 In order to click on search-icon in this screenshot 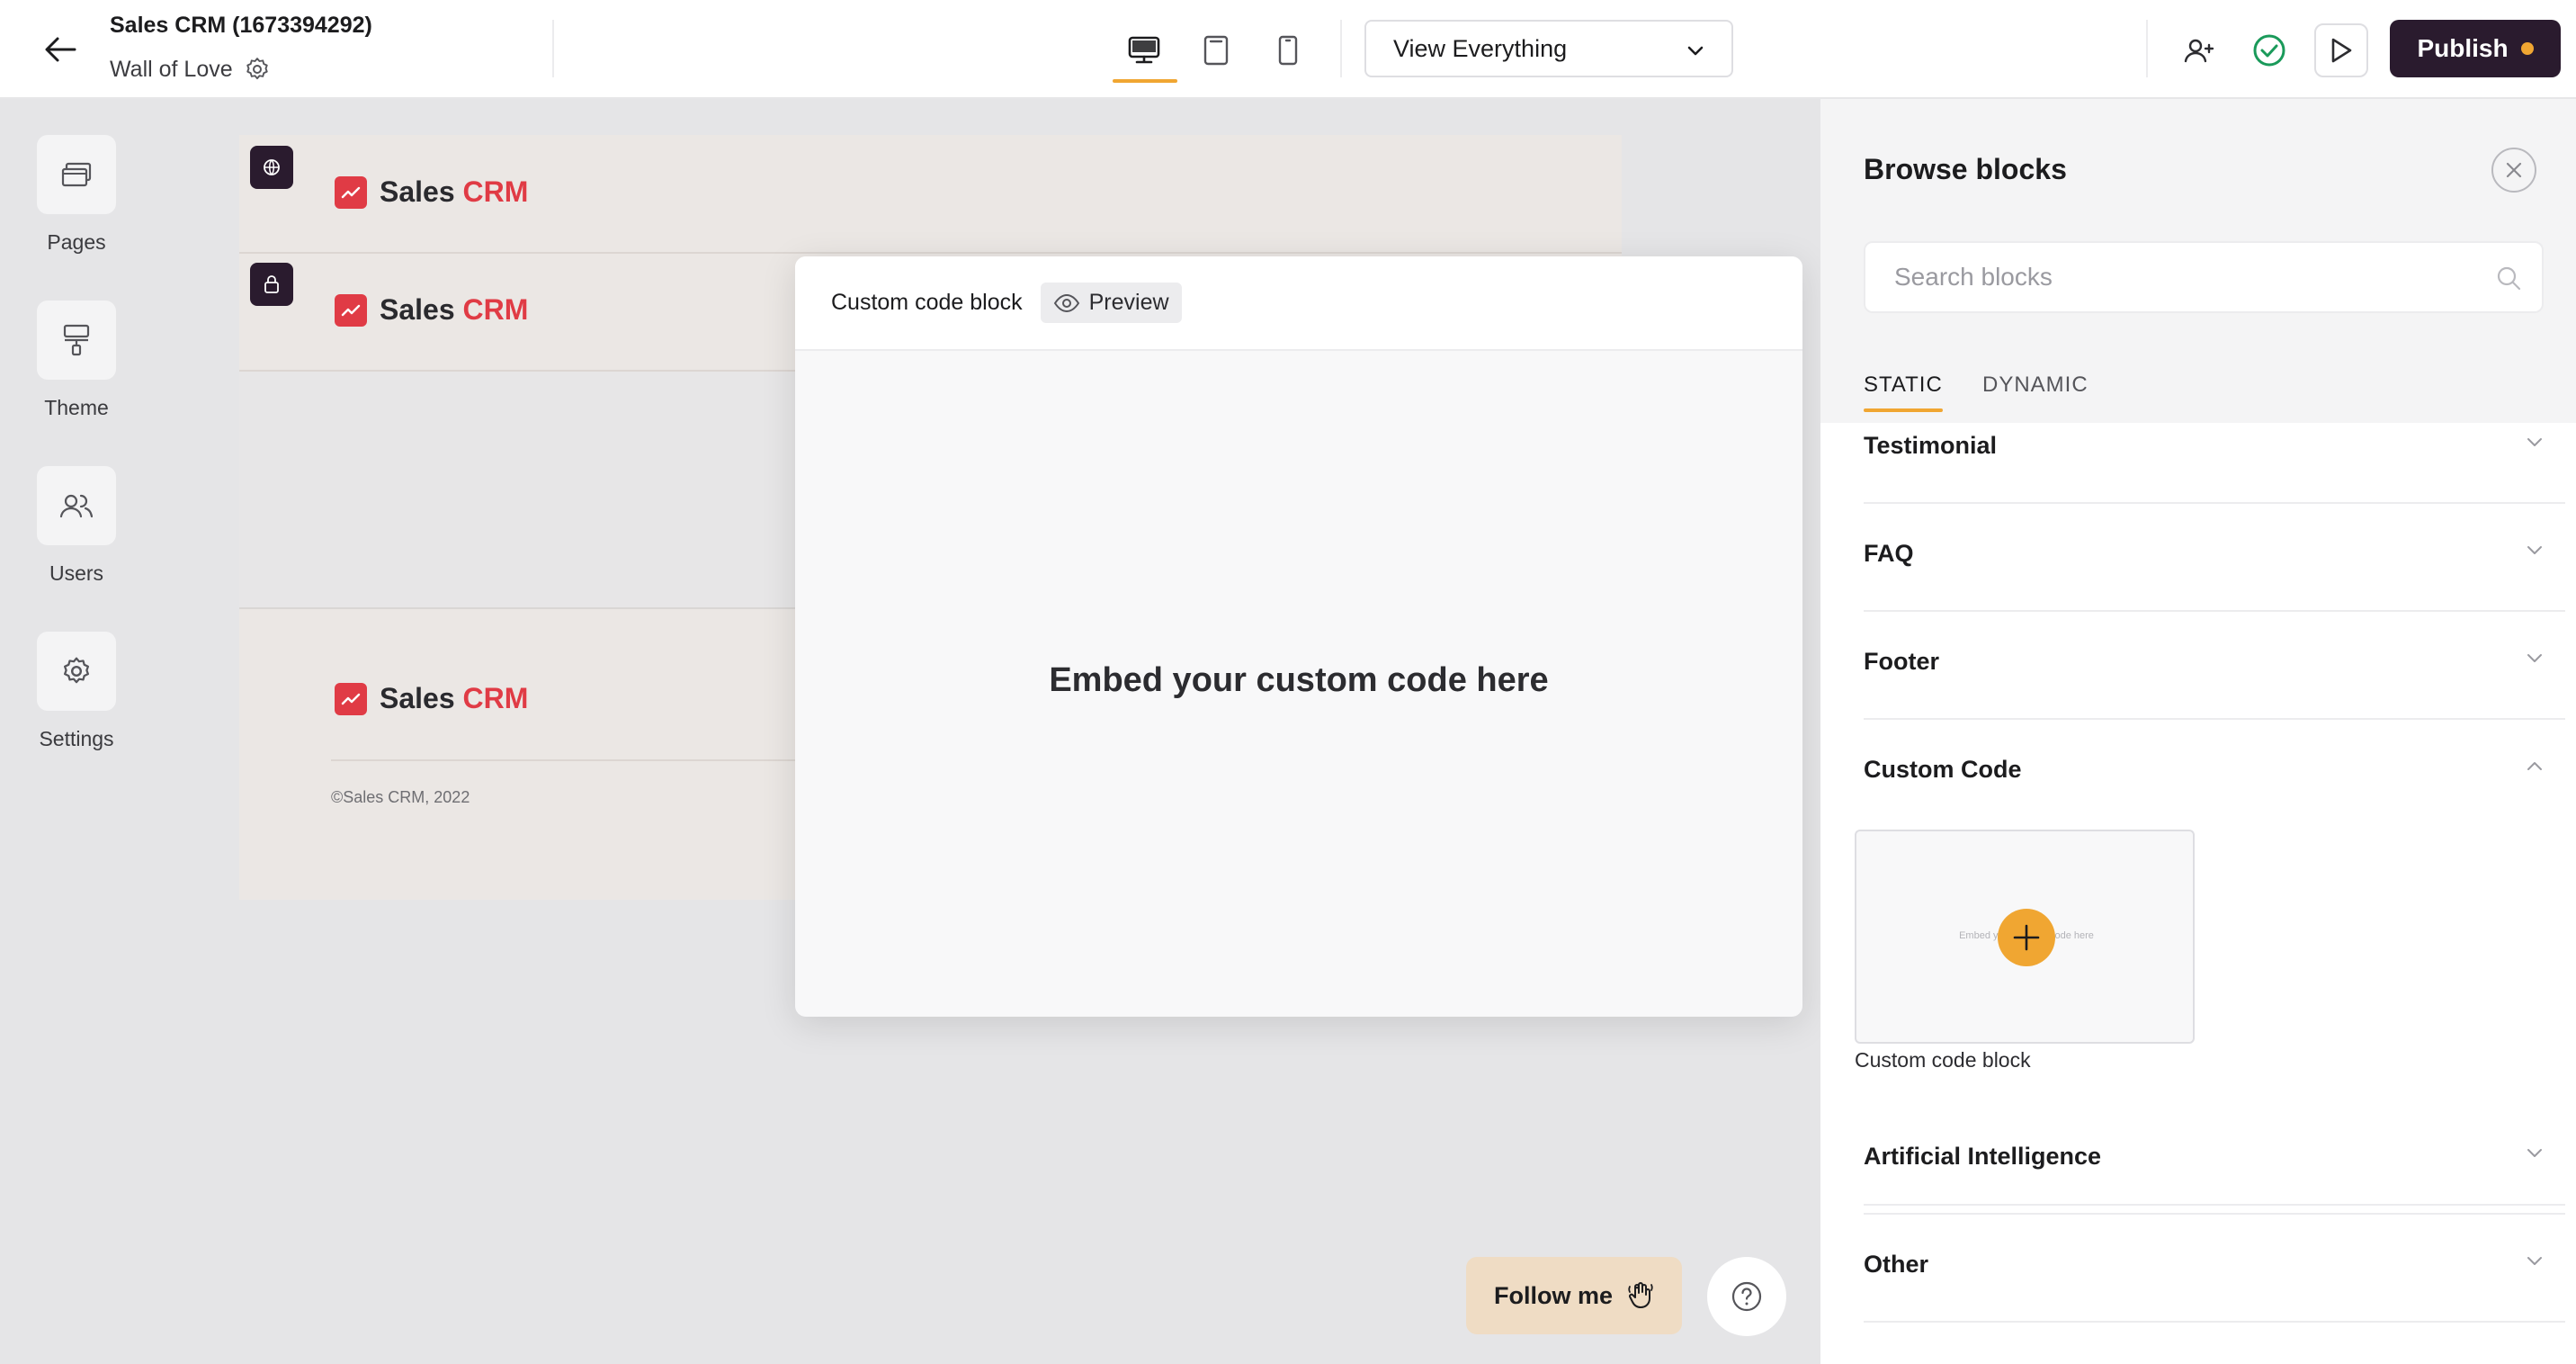, I will do `click(2509, 278)`.